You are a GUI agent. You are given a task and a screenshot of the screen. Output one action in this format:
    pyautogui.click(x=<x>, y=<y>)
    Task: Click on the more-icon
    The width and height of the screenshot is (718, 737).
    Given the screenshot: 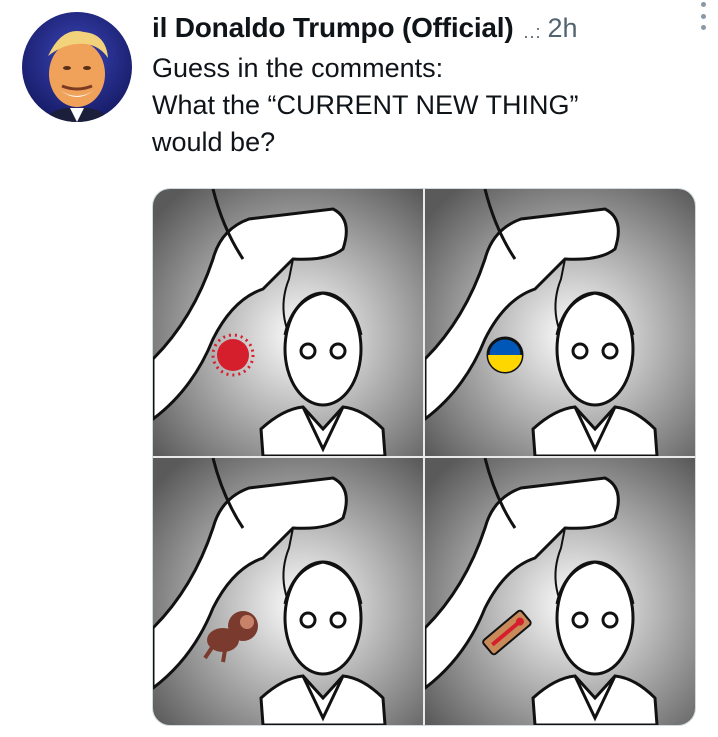 What is the action you would take?
    pyautogui.click(x=703, y=16)
    